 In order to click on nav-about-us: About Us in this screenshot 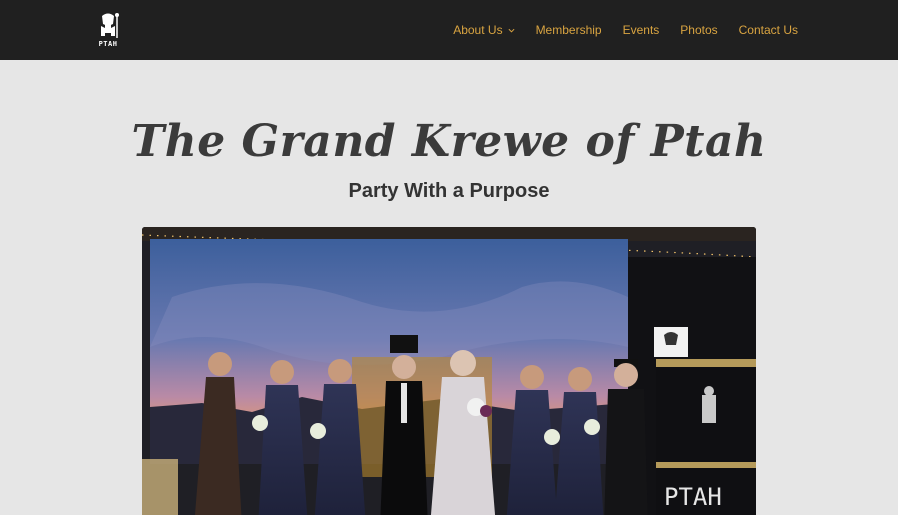, I will do `click(484, 30)`.